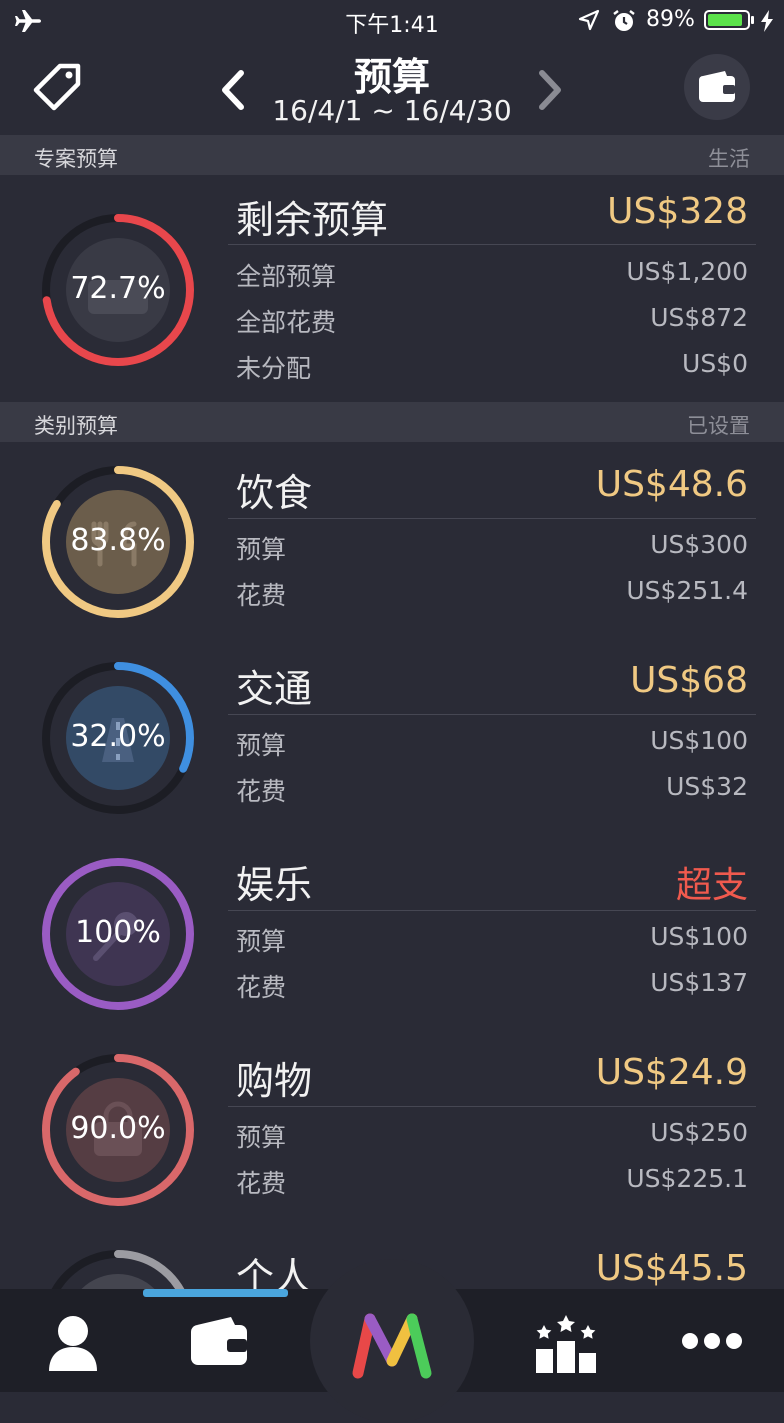 The width and height of the screenshot is (784, 1423). Describe the element at coordinates (118, 932) in the screenshot. I see `category-percent: 100%` at that location.